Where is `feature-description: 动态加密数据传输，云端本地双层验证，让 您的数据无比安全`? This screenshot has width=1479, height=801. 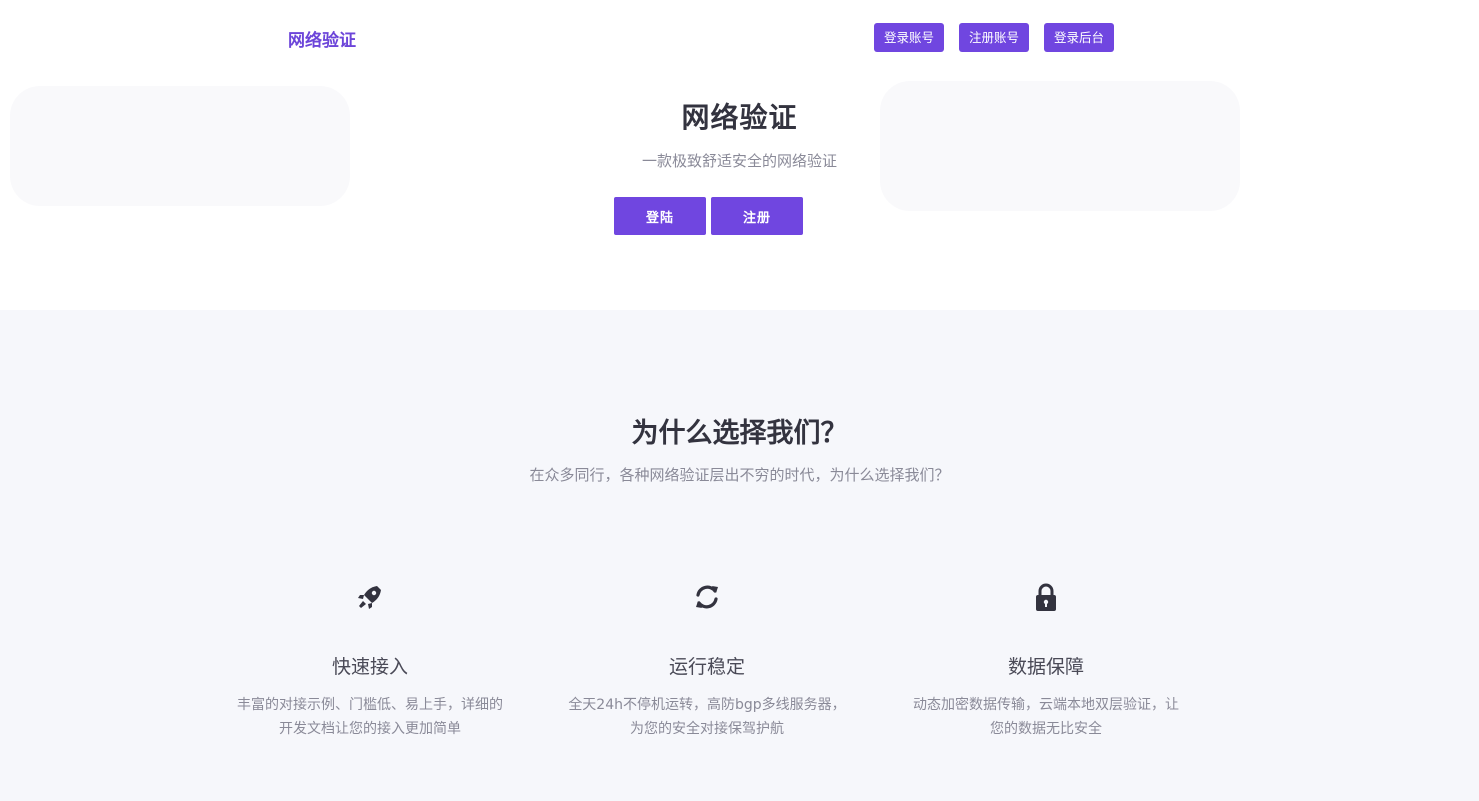 feature-description: 动态加密数据传输，云端本地双层验证，让 您的数据无比安全 is located at coordinates (1046, 717).